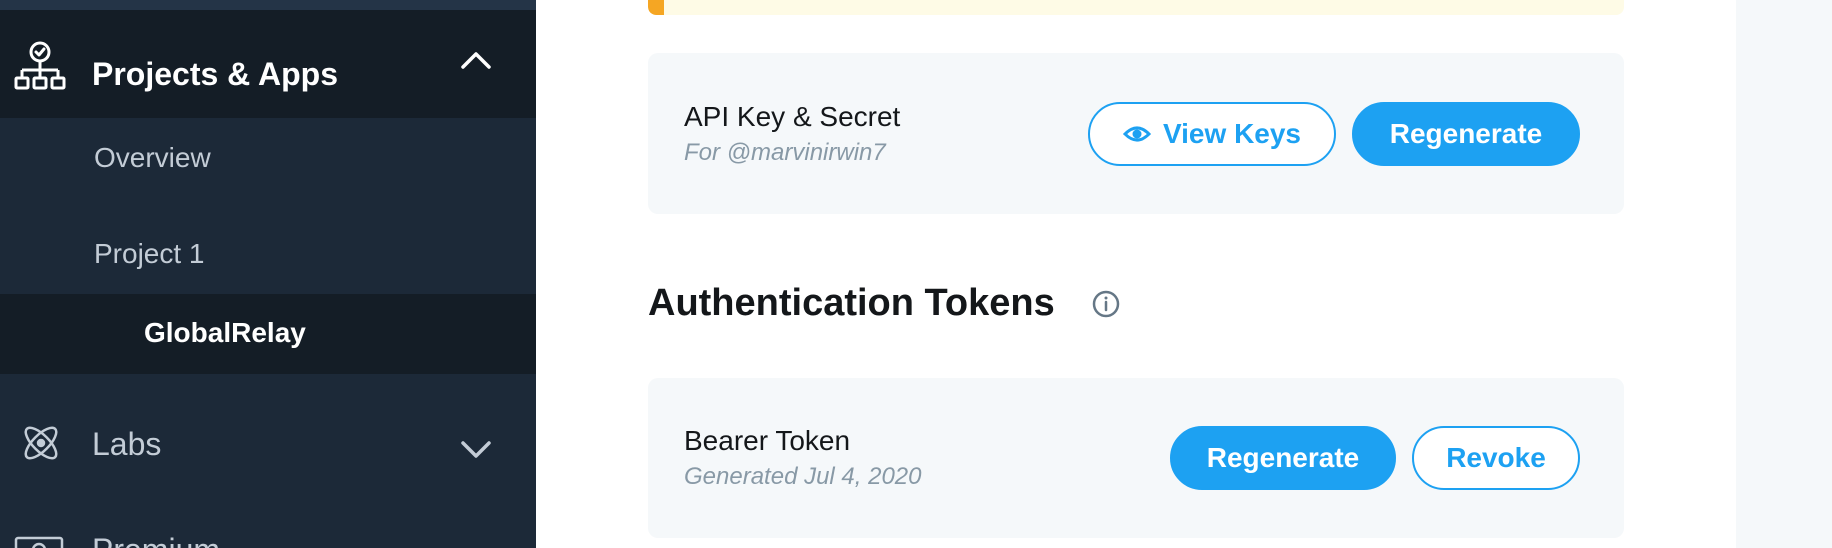  I want to click on api-key-subtitle: For @marvinirwin7, so click(785, 152).